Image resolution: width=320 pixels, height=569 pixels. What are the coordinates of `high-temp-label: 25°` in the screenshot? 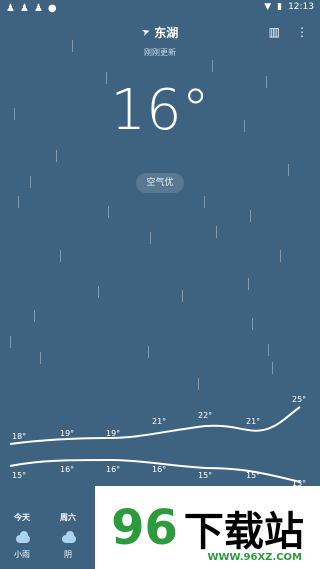 It's located at (299, 399).